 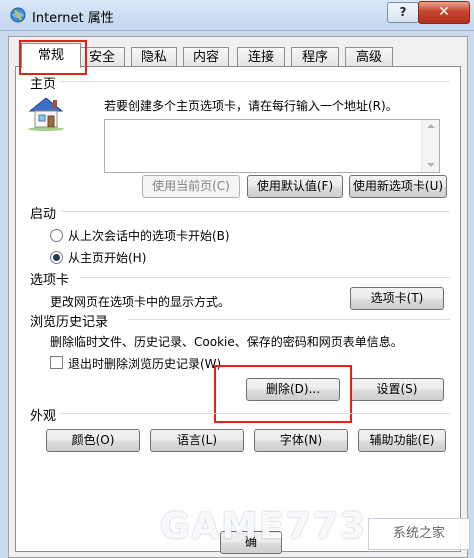 I want to click on scroll-down-arrow-icon, so click(x=431, y=165).